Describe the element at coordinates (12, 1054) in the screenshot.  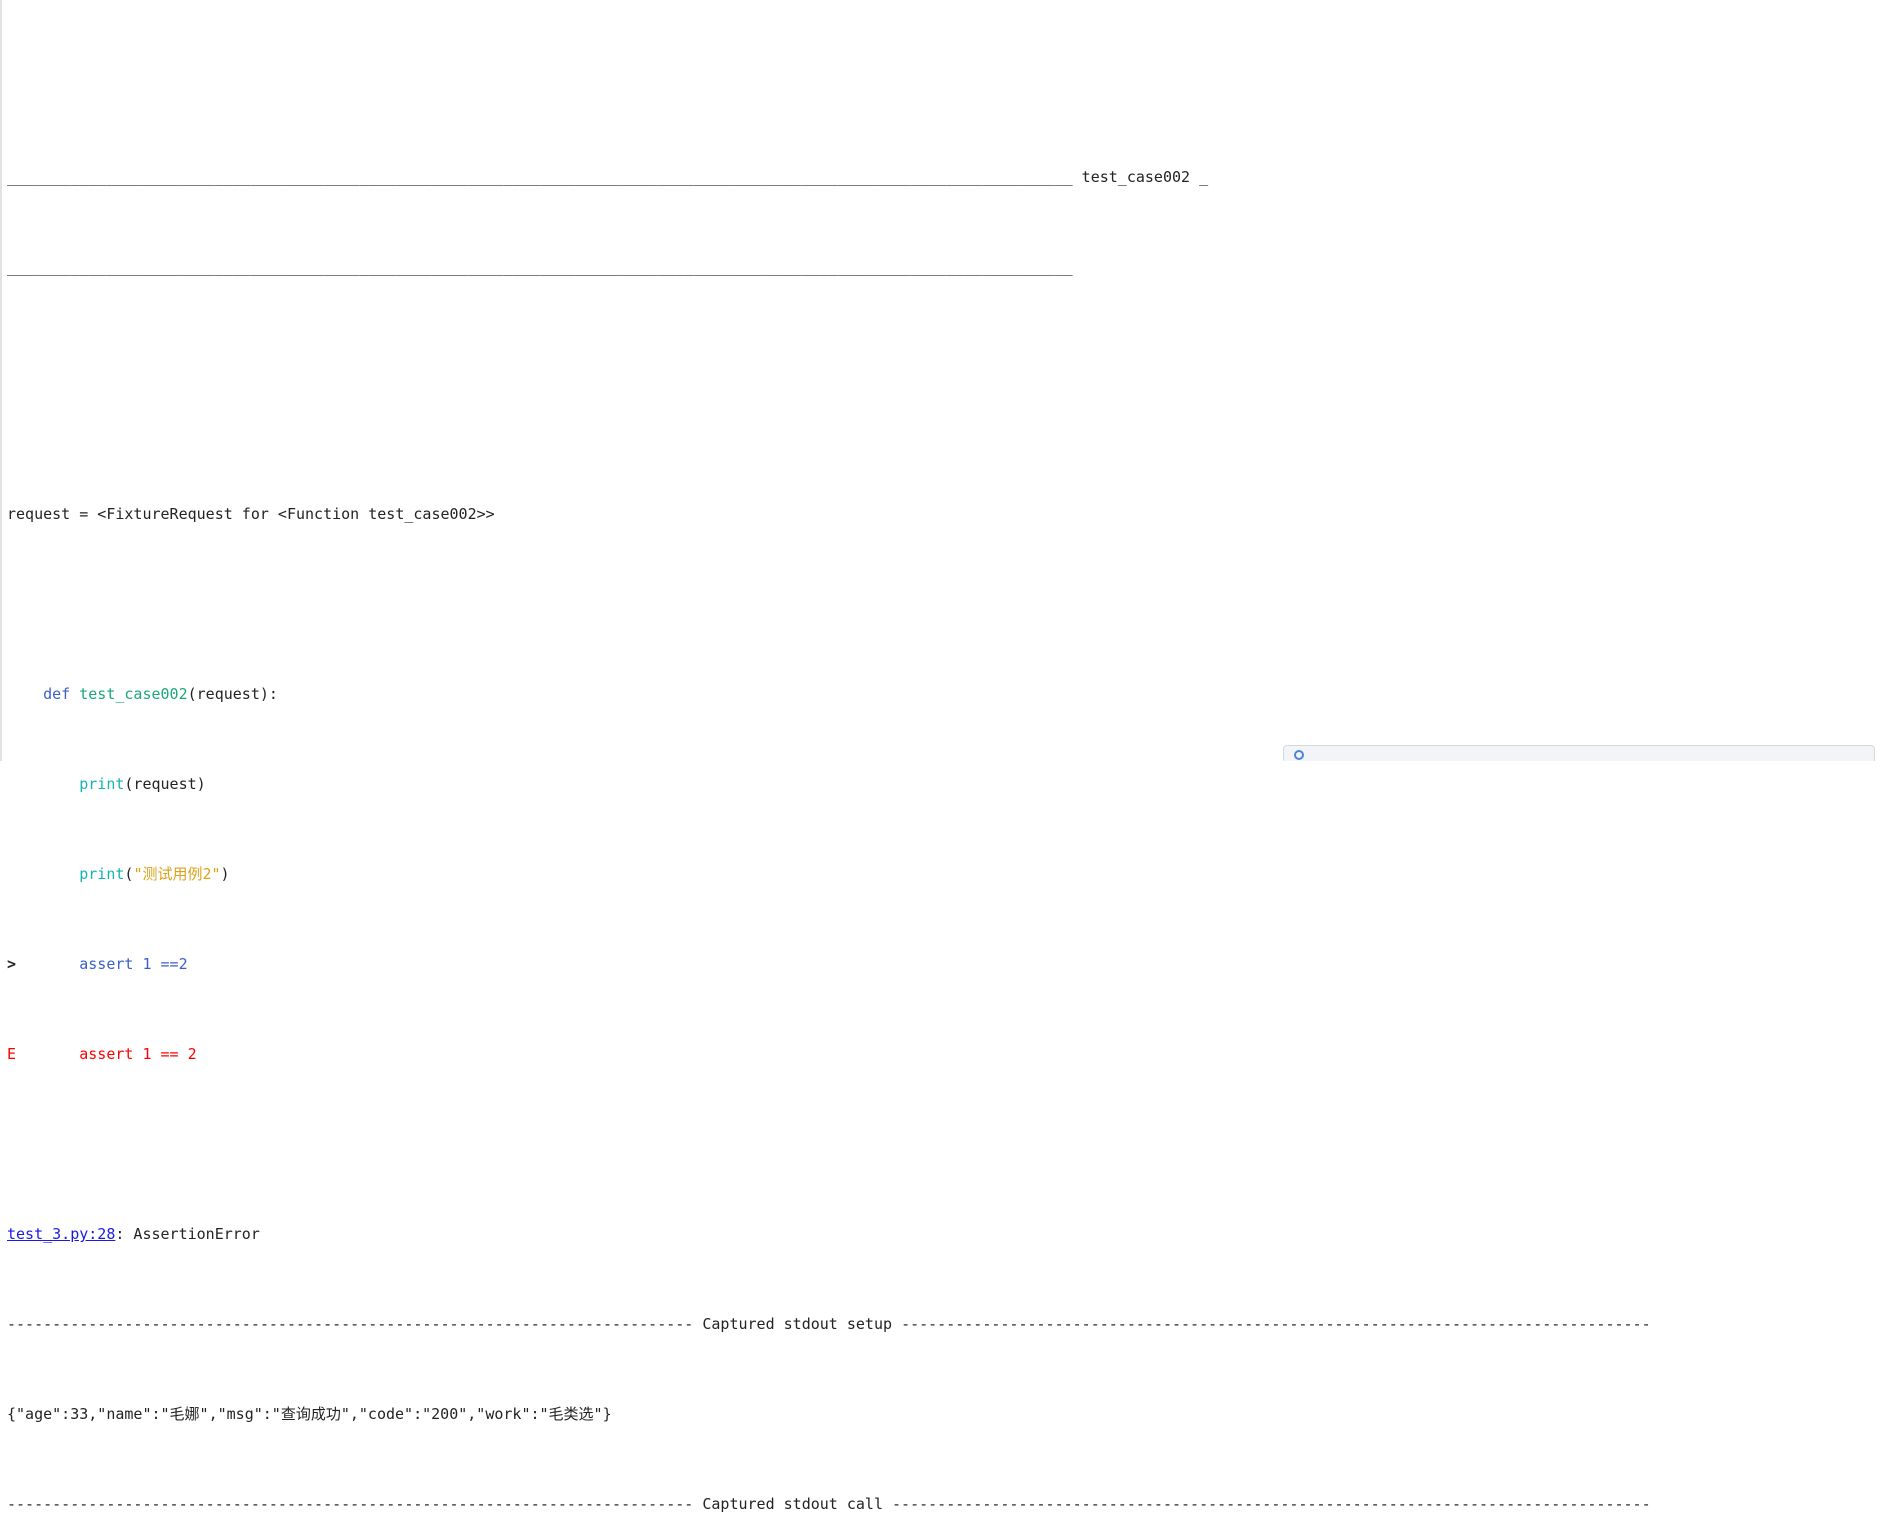
I see `error-line-marker: E` at that location.